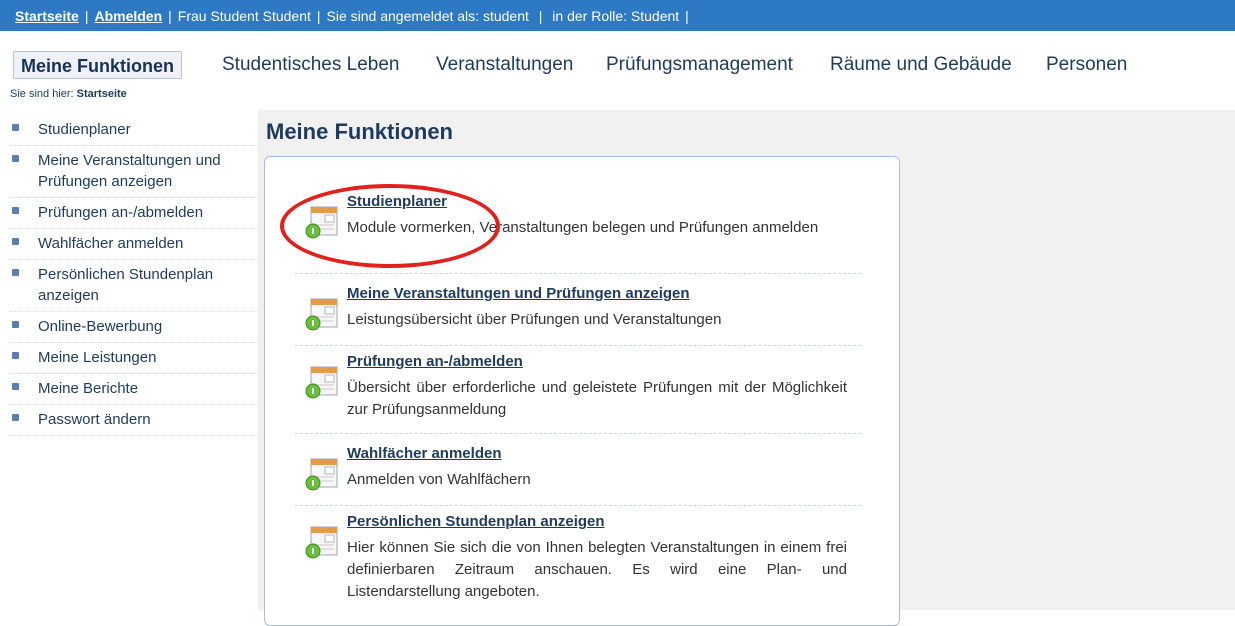 The width and height of the screenshot is (1235, 626). What do you see at coordinates (47, 16) in the screenshot?
I see `home-link: Startseite` at bounding box center [47, 16].